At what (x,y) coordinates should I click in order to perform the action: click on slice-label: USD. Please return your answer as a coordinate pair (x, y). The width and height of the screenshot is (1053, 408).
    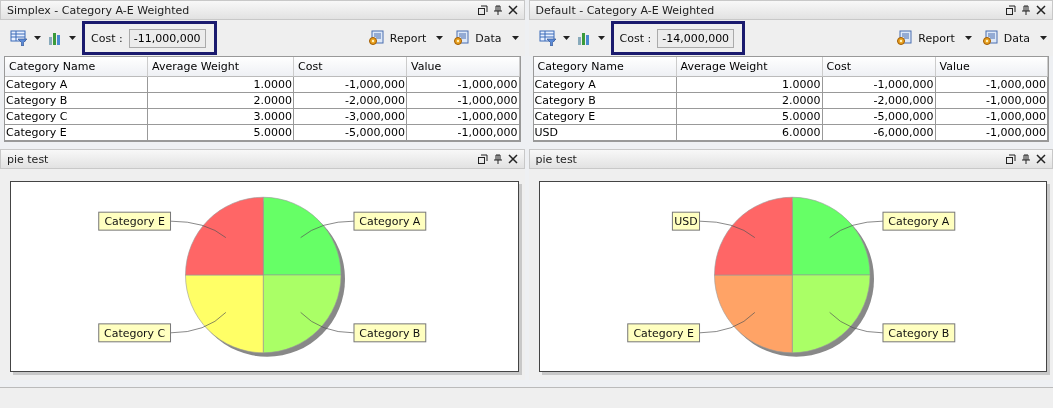
    Looking at the image, I should click on (685, 221).